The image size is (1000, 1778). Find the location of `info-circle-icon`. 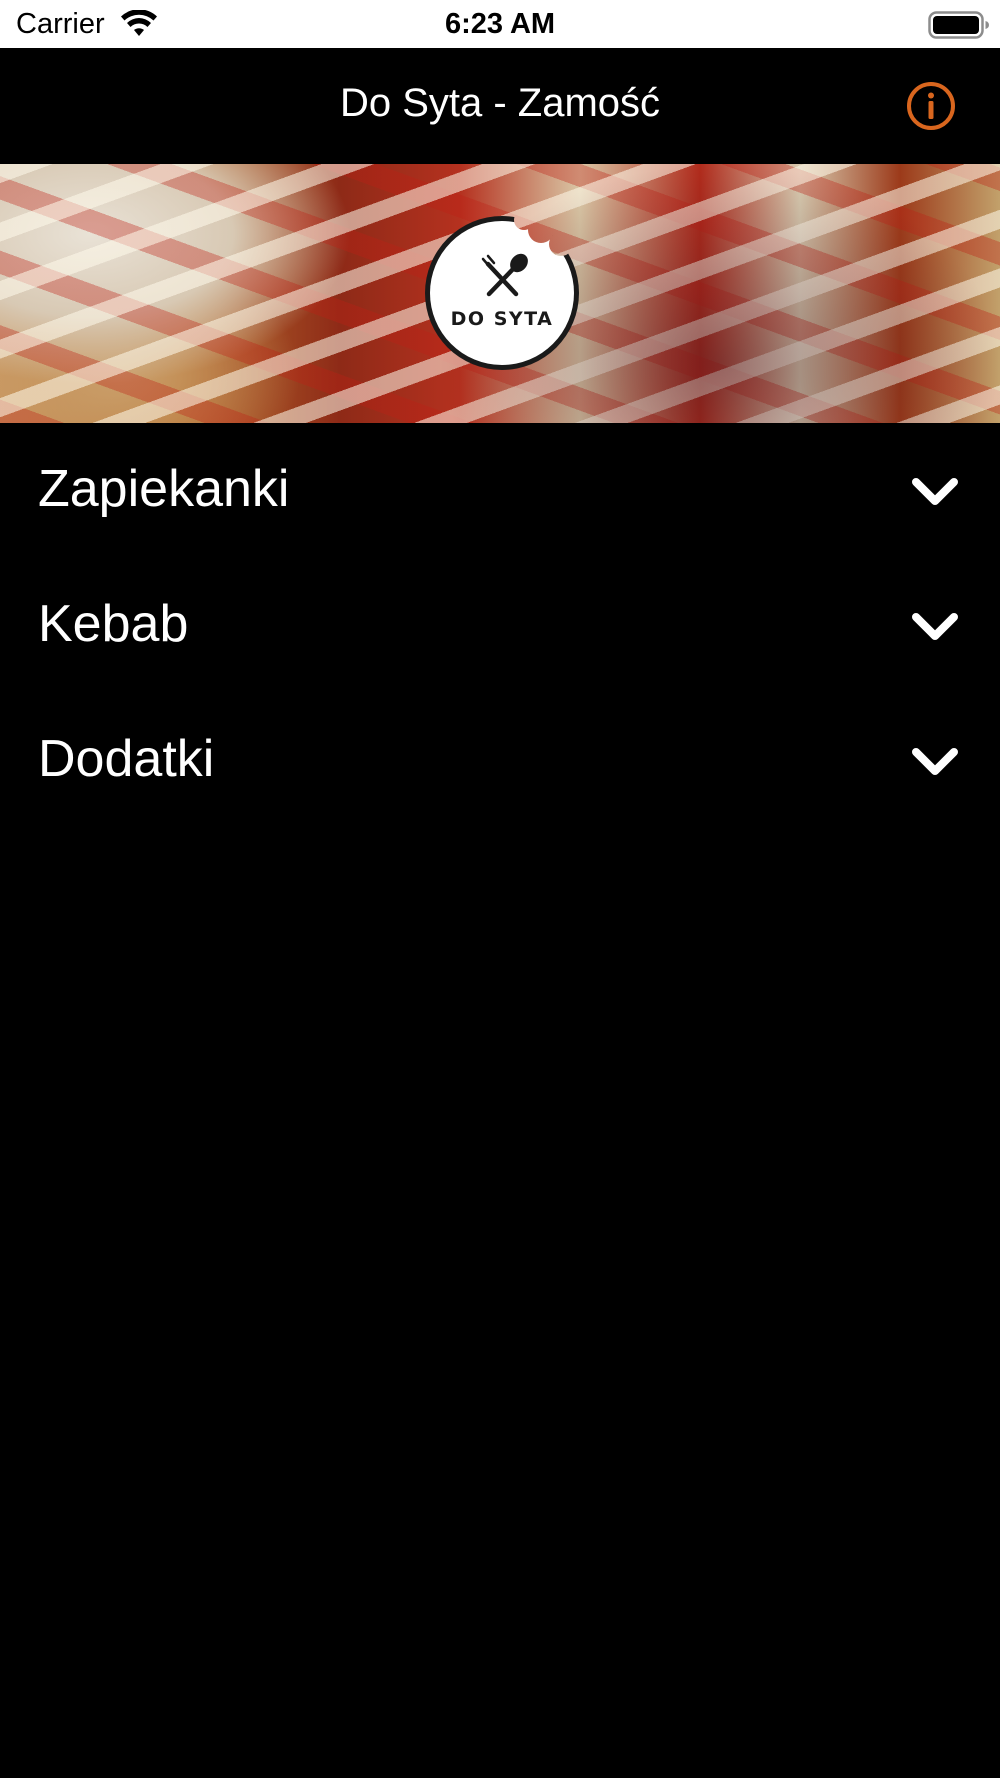

info-circle-icon is located at coordinates (931, 106).